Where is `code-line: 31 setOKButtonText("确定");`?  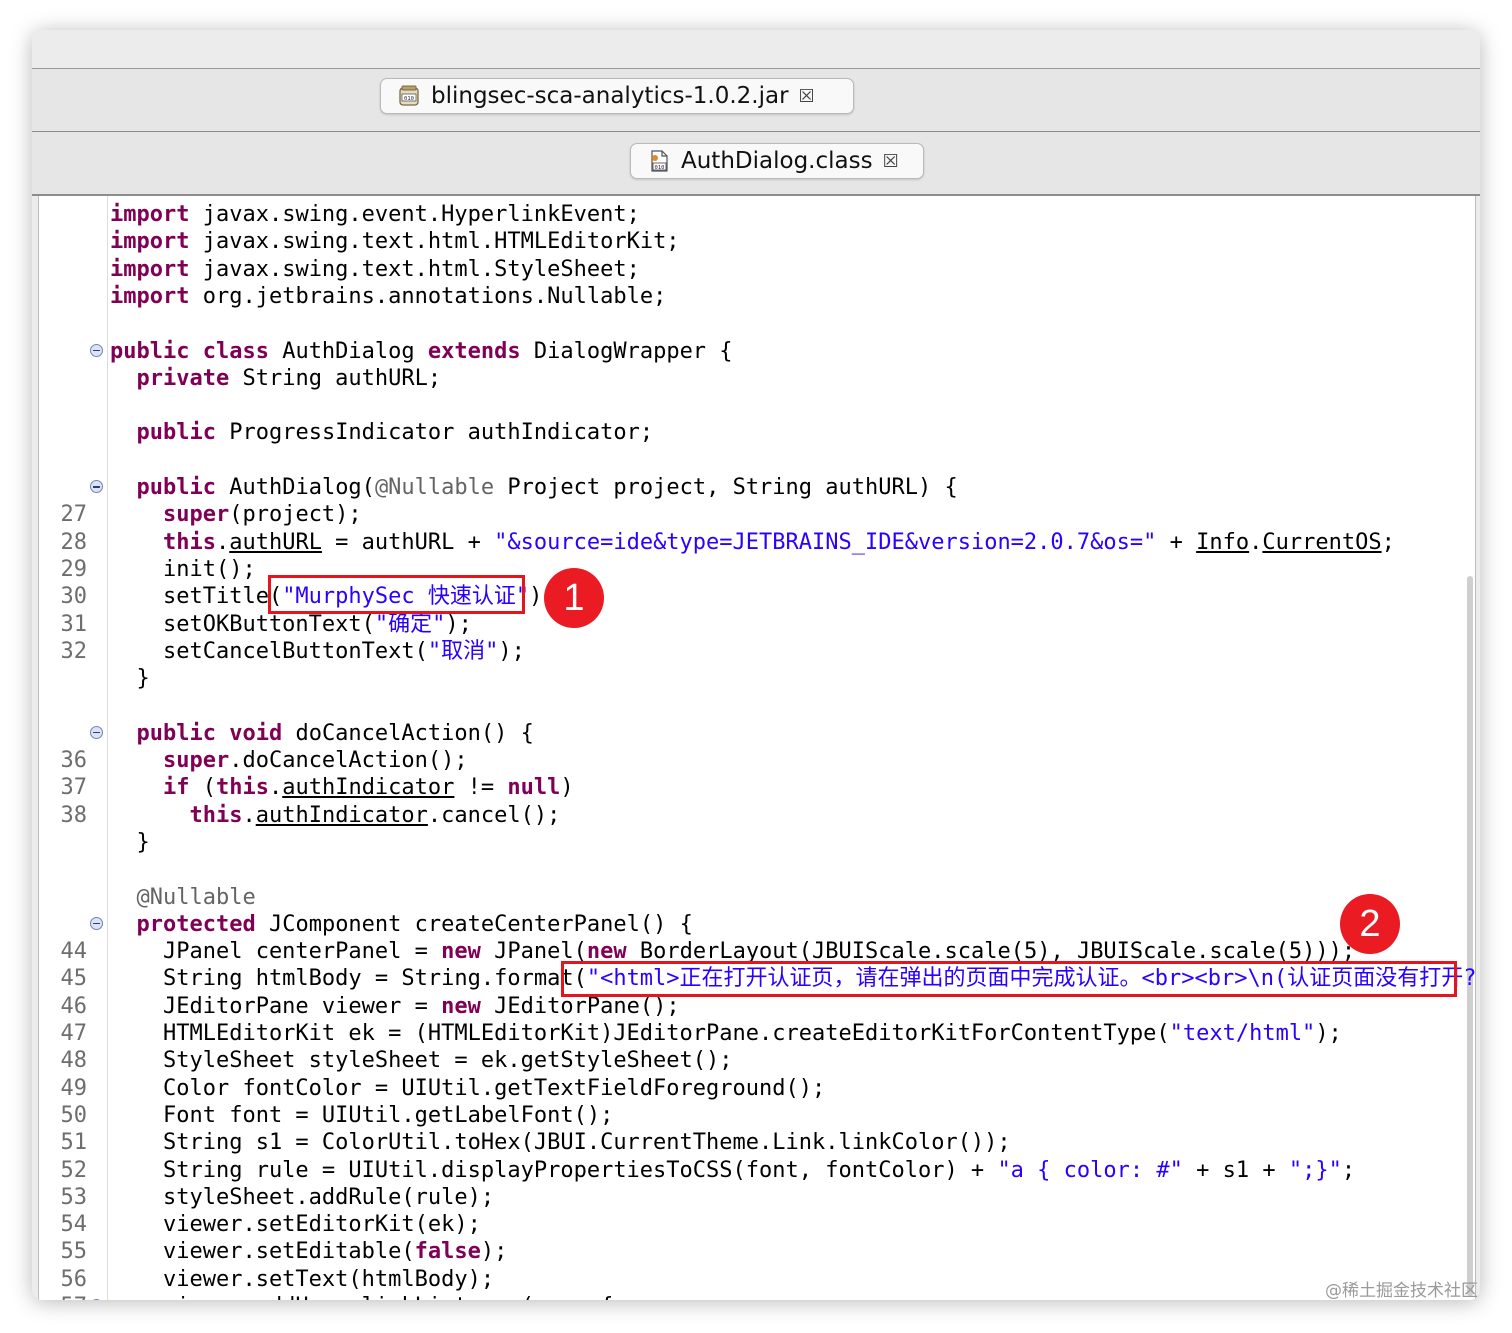
code-line: 31 setOKButtonText("确定"); is located at coordinates (757, 624).